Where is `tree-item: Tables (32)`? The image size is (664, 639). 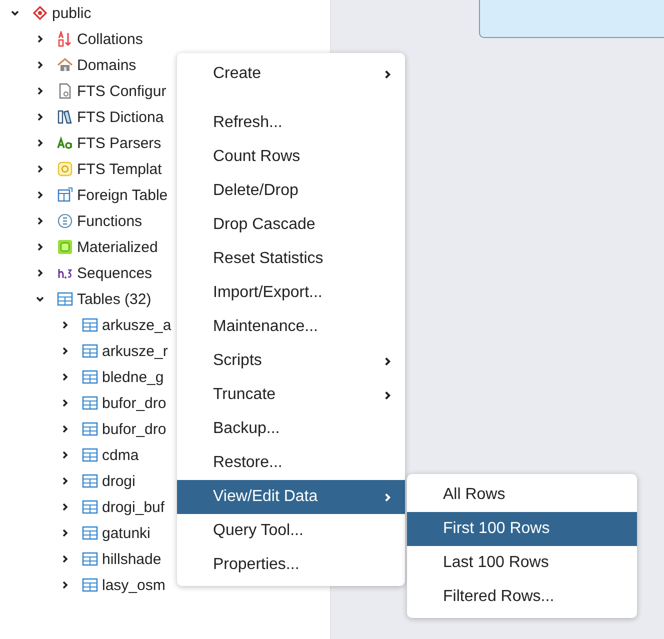 tree-item: Tables (32) is located at coordinates (114, 299).